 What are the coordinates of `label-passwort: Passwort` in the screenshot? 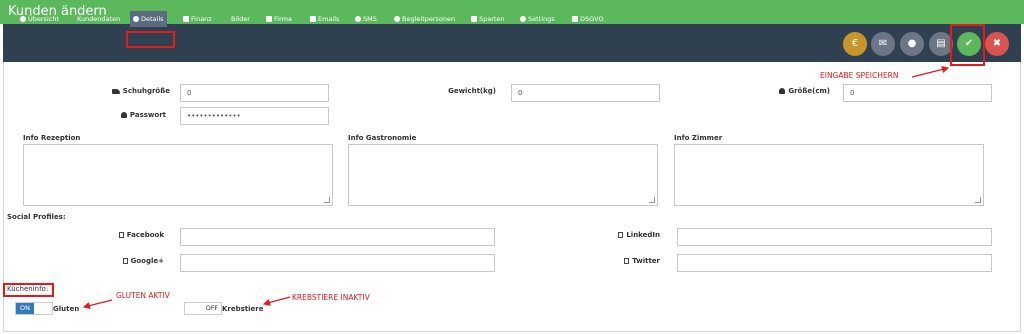 It's located at (133, 115).